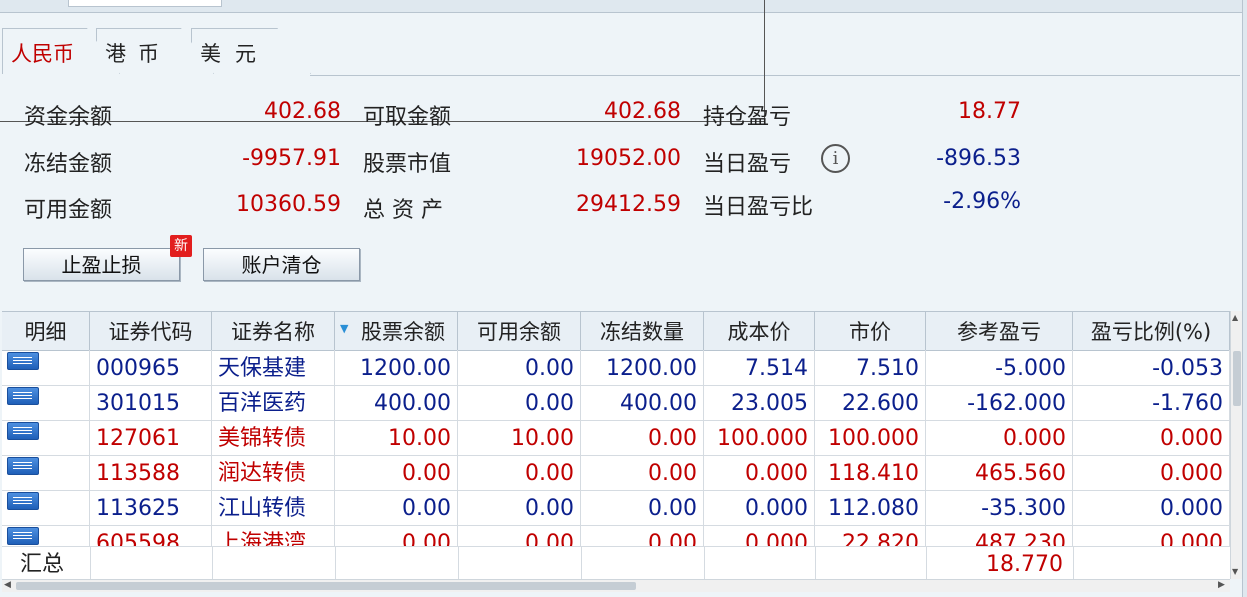 This screenshot has height=597, width=1247. What do you see at coordinates (1024, 564) in the screenshot?
I see `summary-pl-value: 18.770` at bounding box center [1024, 564].